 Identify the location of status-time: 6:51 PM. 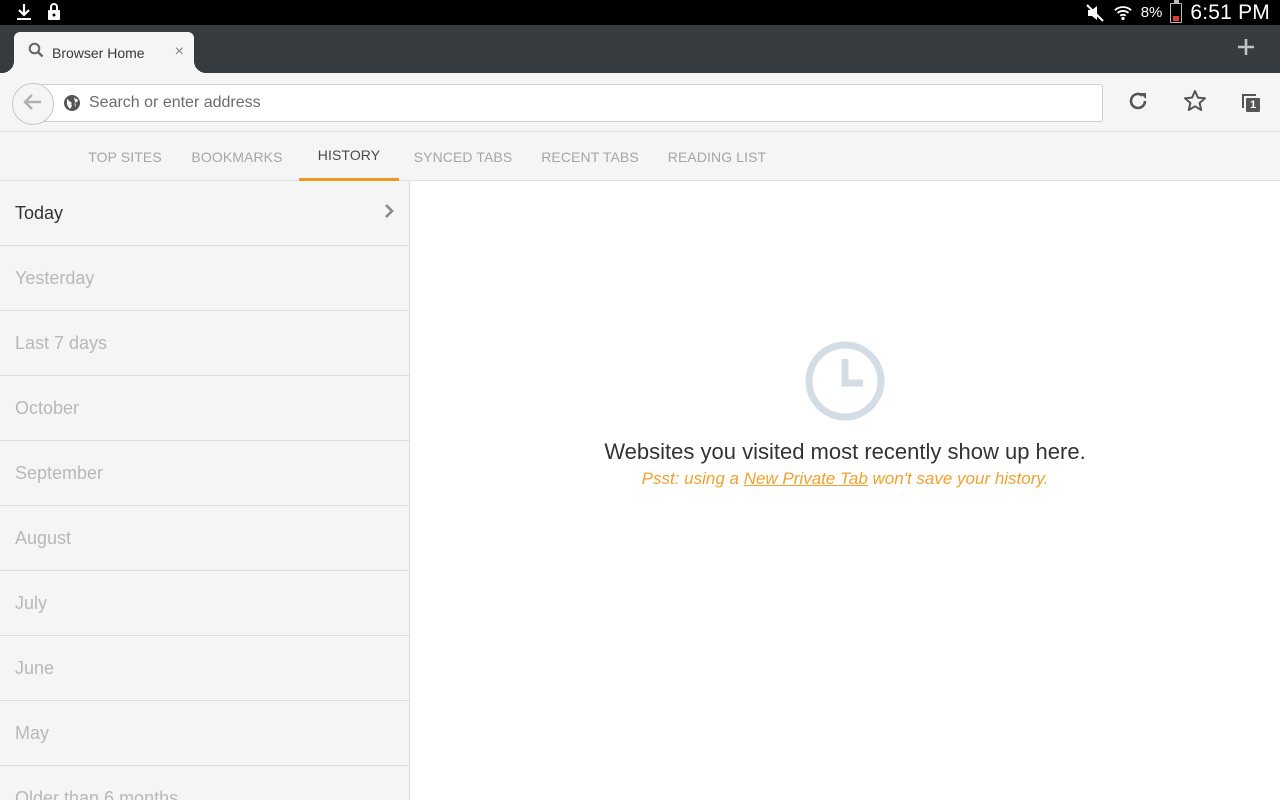
(1230, 12).